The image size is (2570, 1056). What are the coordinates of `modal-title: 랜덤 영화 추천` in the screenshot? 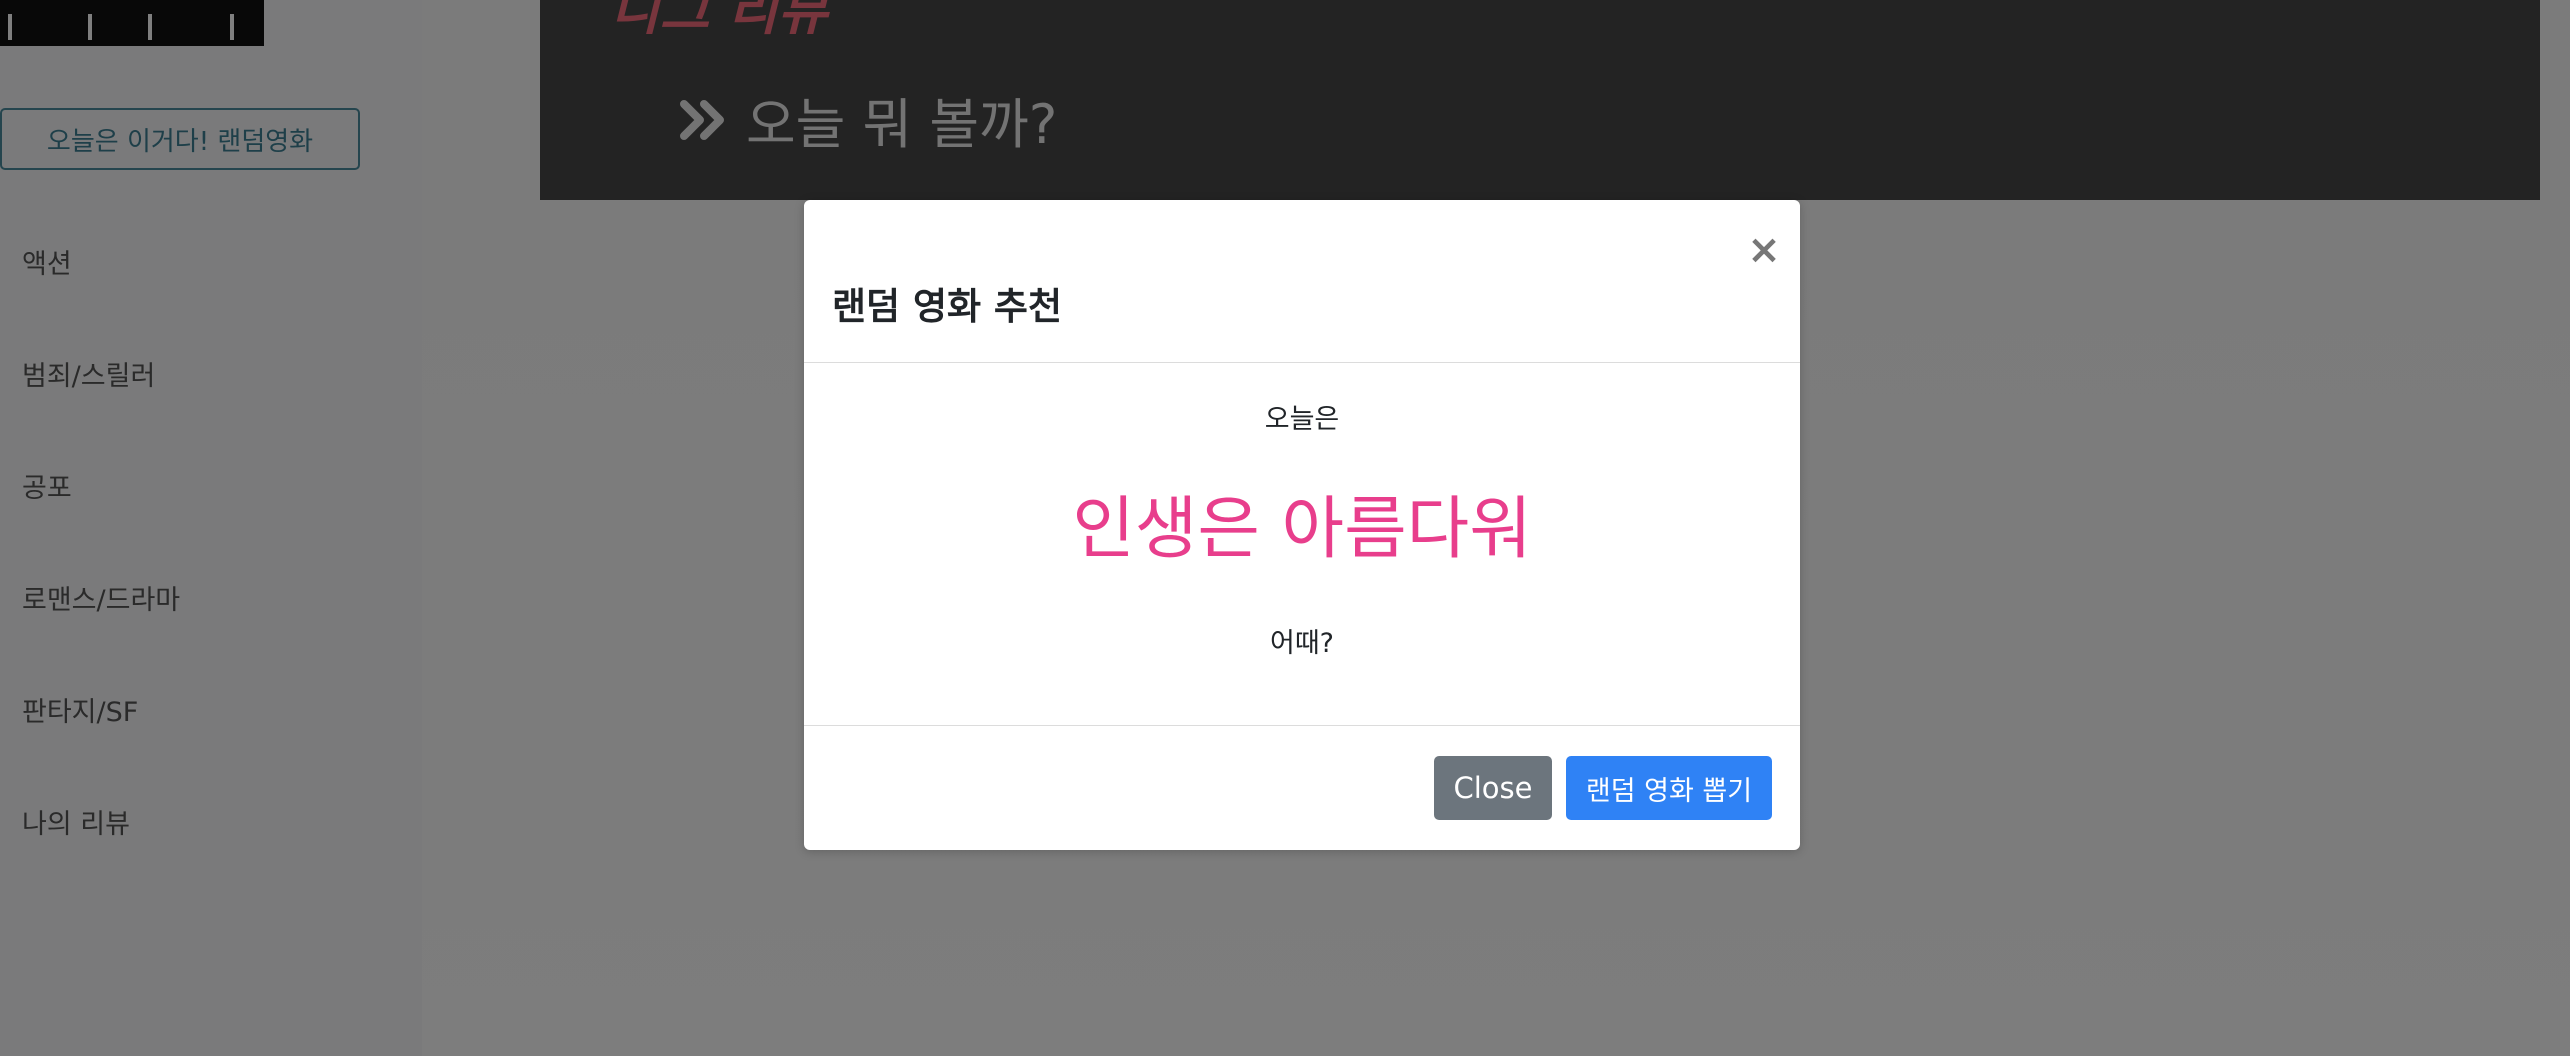 It's located at (947, 306).